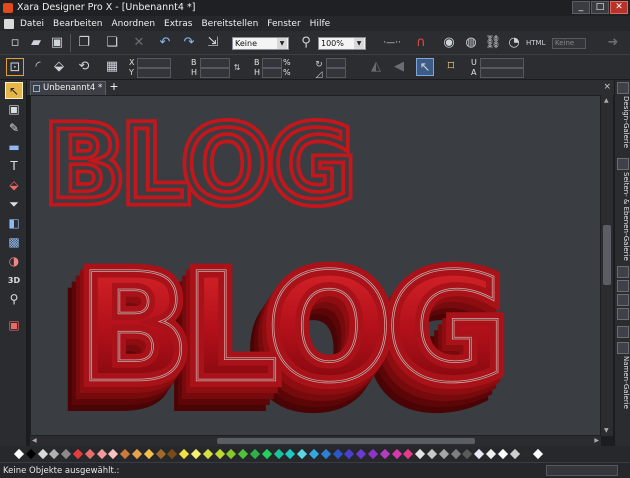  What do you see at coordinates (502, 63) in the screenshot?
I see `u-field` at bounding box center [502, 63].